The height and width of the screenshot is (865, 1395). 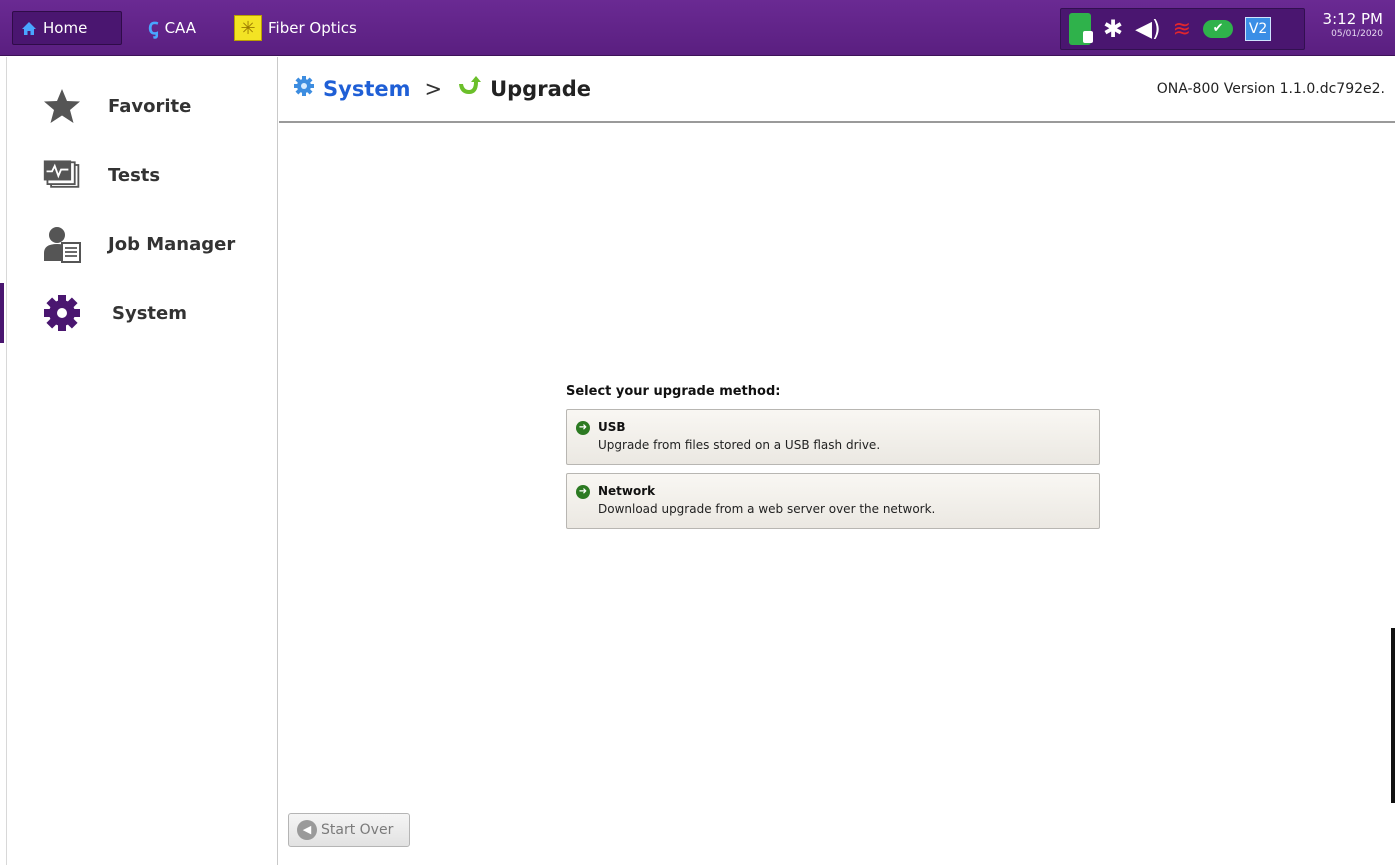 I want to click on cloud-connected-icon: ✔, so click(x=1218, y=29).